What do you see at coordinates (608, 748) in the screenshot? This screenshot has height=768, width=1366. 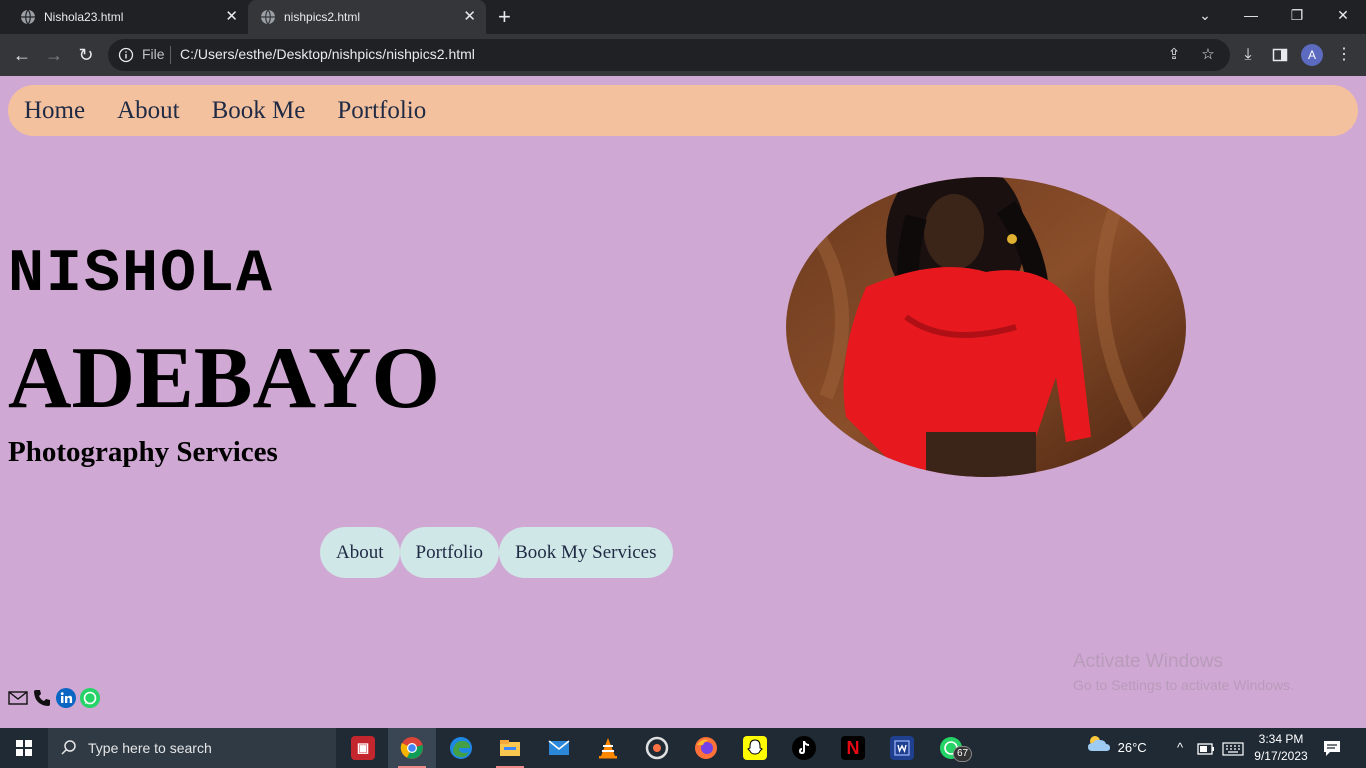 I see `vlc-icon` at bounding box center [608, 748].